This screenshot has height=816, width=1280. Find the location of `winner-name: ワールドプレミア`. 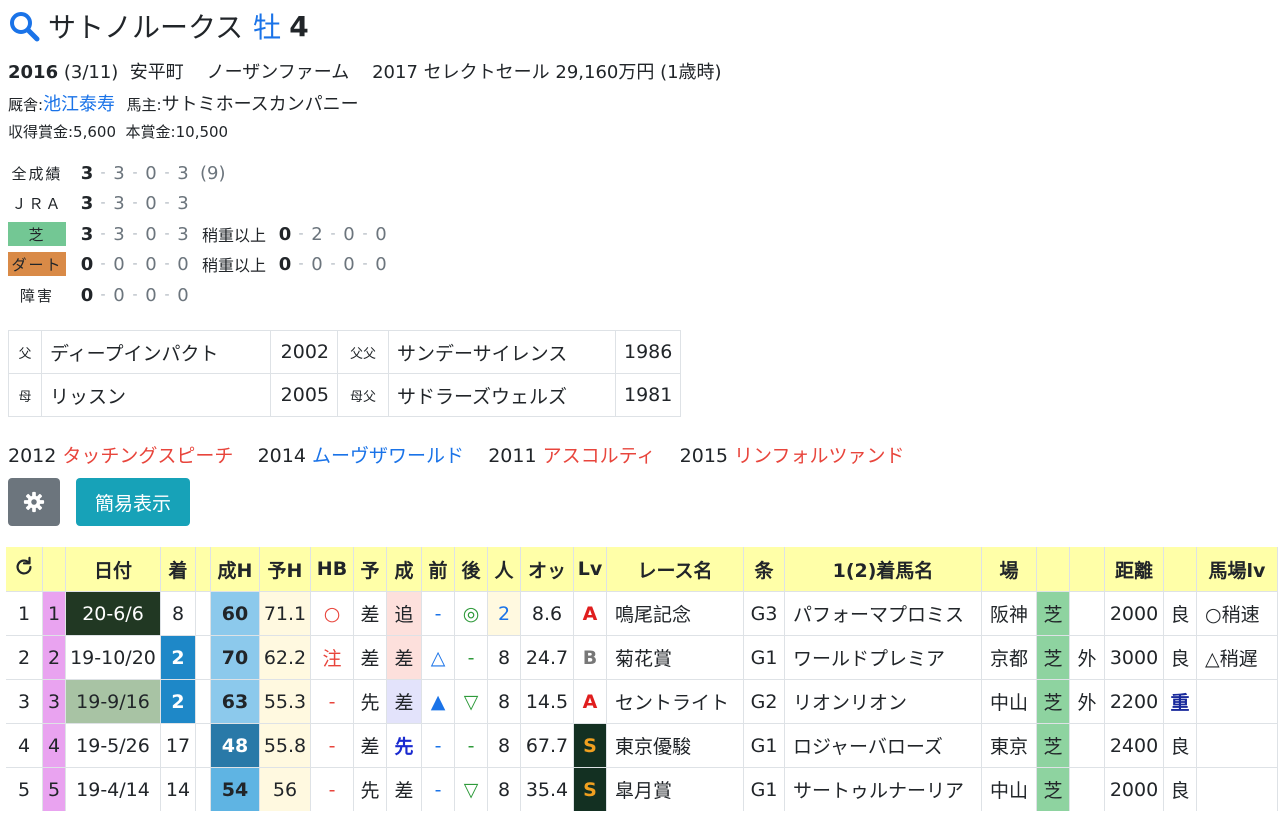

winner-name: ワールドプレミア is located at coordinates (883, 657).